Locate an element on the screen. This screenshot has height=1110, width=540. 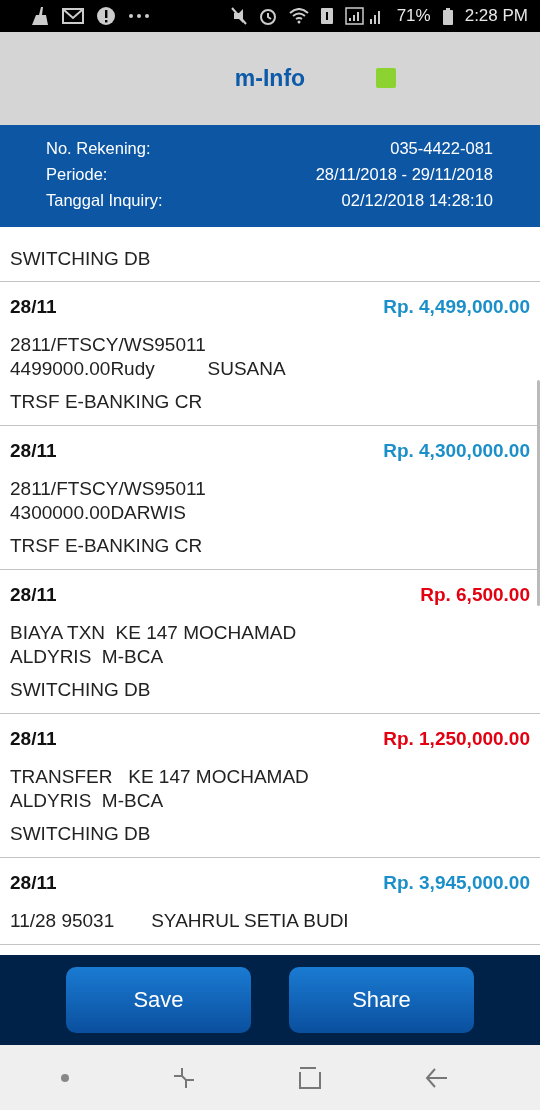
info-value: 035-4422-081 is located at coordinates (441, 148).